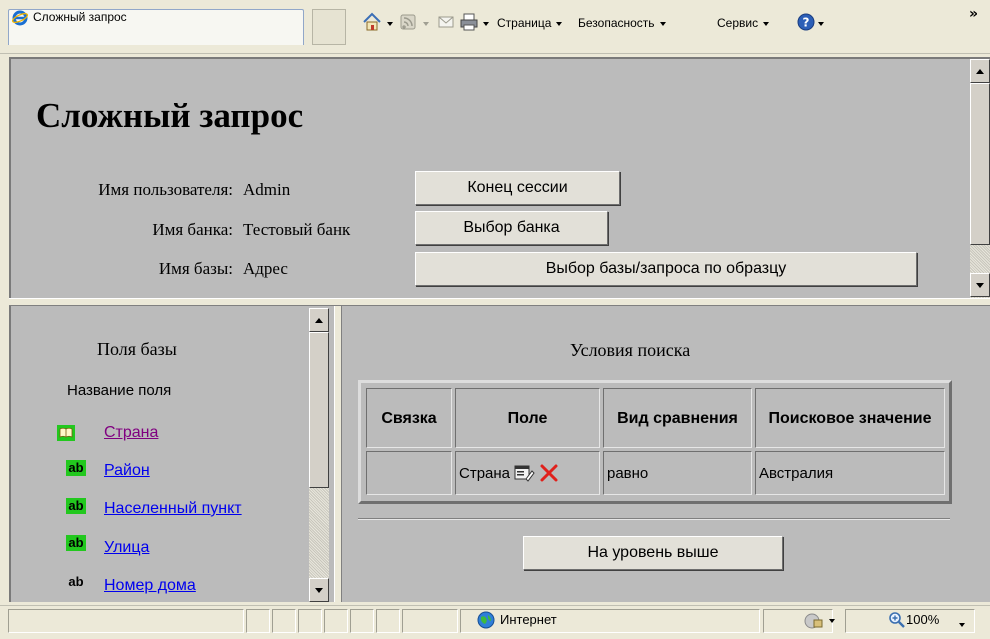 The image size is (990, 639). I want to click on print-icon, so click(469, 22).